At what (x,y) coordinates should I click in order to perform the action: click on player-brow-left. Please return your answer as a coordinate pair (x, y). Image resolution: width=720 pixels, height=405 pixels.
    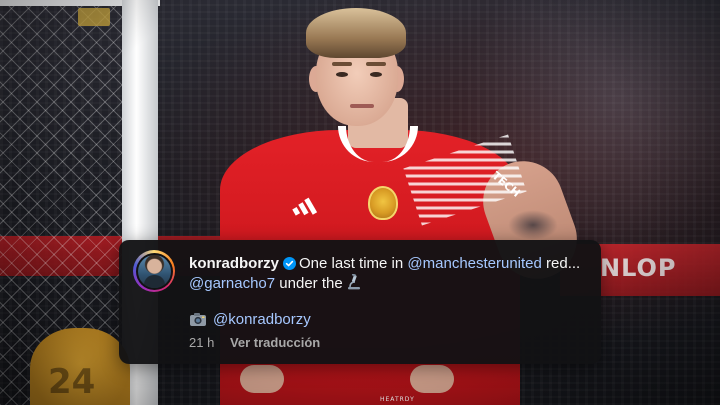
    Looking at the image, I should click on (342, 64).